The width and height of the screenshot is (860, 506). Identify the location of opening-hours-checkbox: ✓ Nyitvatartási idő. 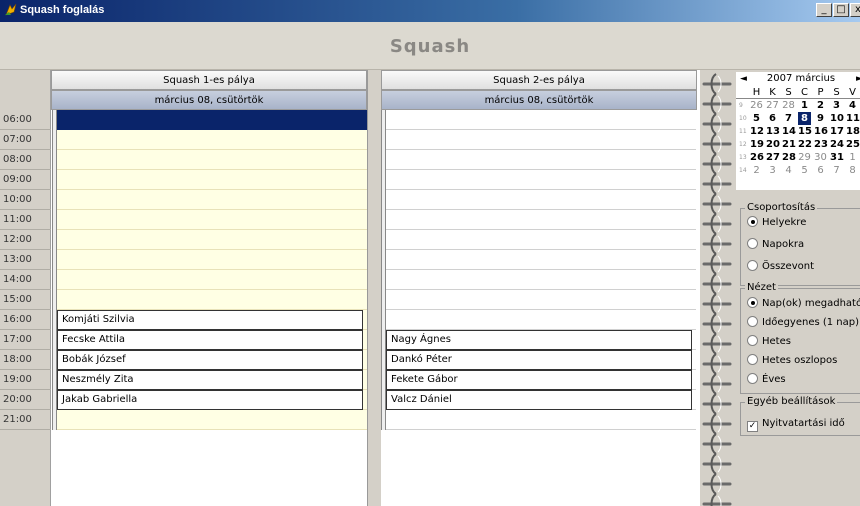
(796, 424).